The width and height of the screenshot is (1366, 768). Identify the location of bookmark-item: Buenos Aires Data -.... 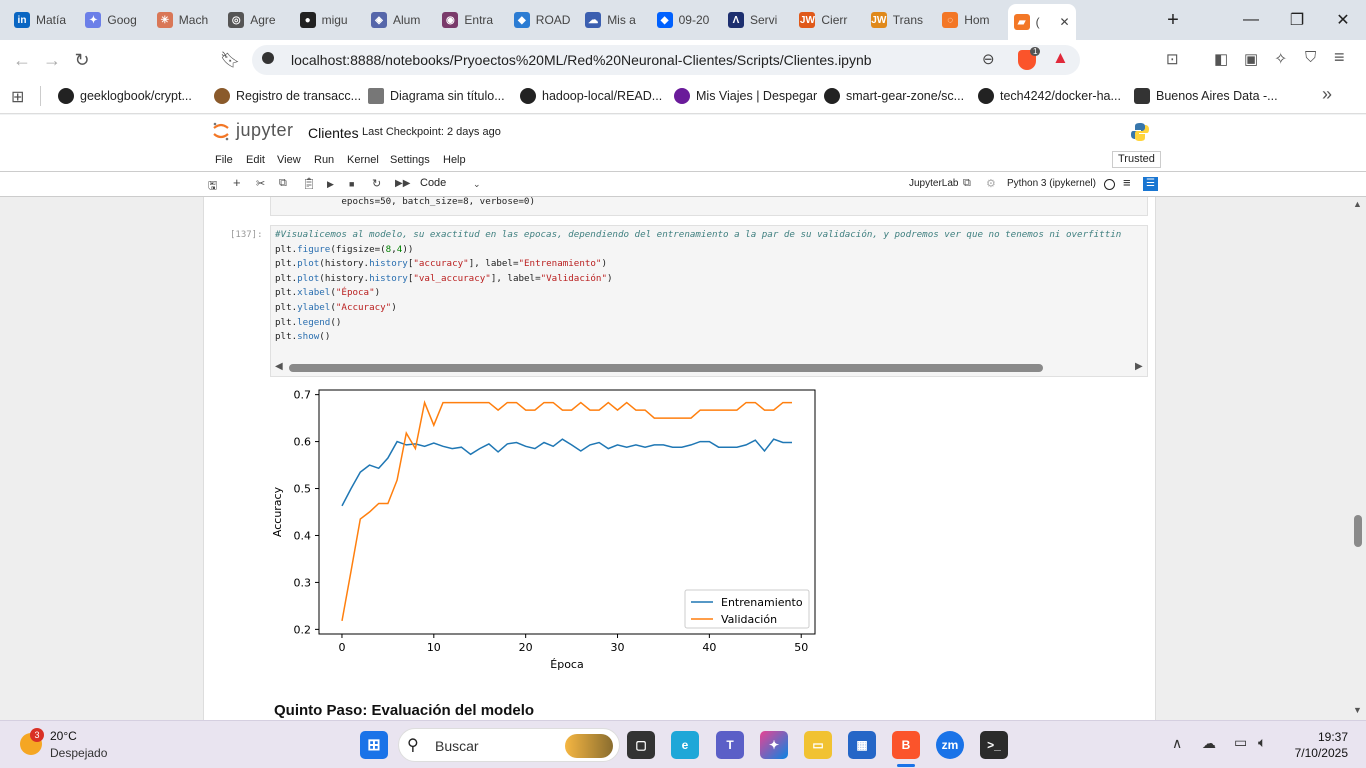
(1206, 96).